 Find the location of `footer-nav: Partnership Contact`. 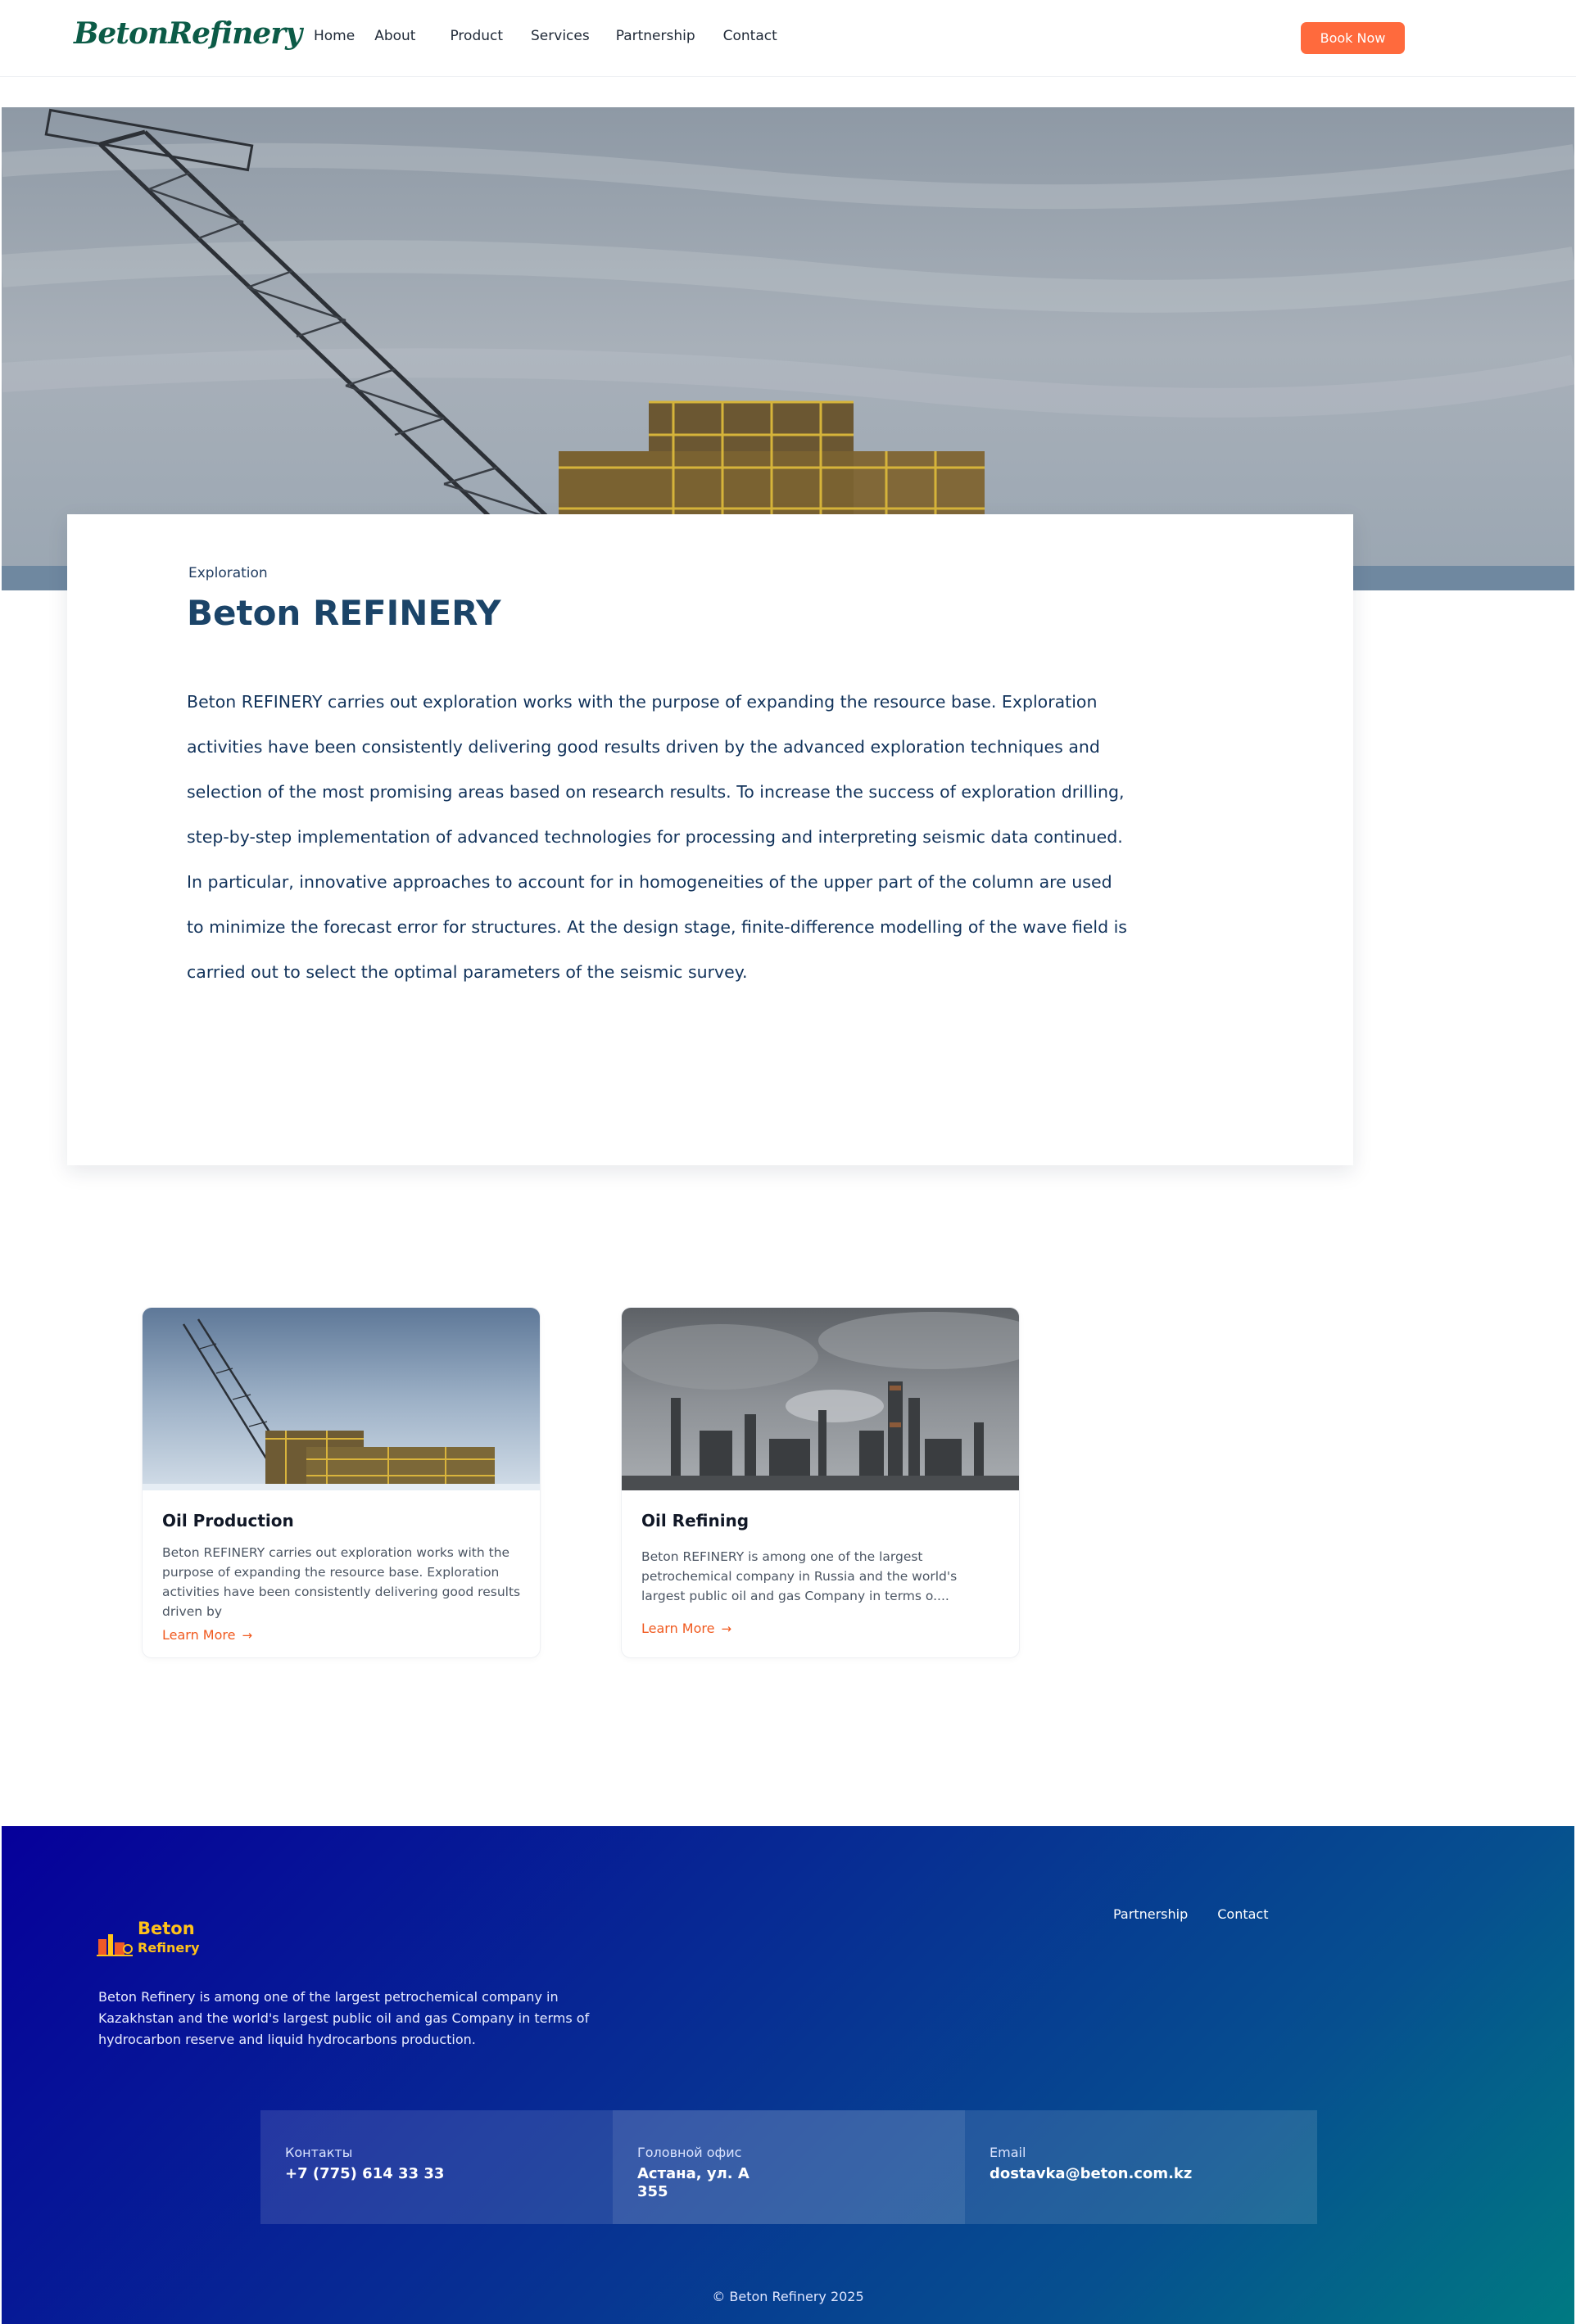

footer-nav: Partnership Contact is located at coordinates (1190, 1914).